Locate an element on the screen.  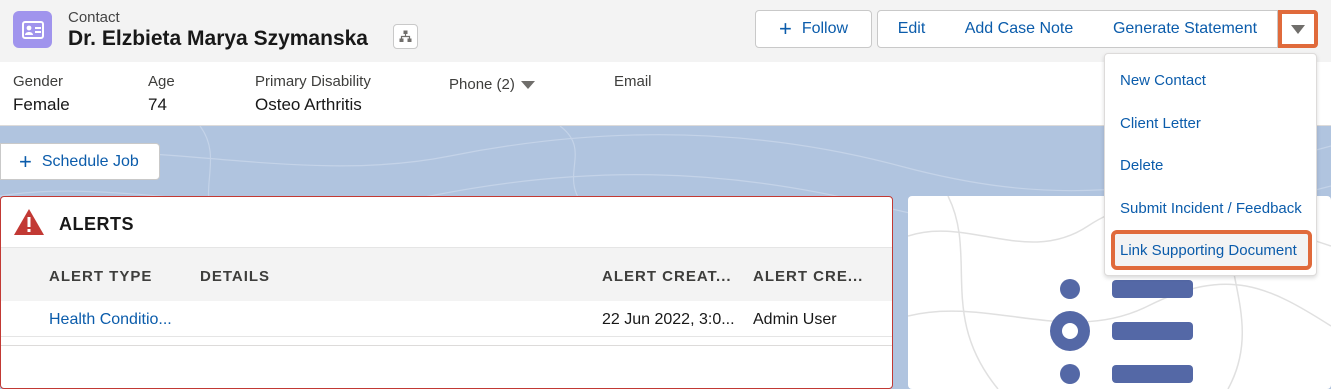
menu-item-submit-incident: Submit Incident / Feedback is located at coordinates (1211, 208).